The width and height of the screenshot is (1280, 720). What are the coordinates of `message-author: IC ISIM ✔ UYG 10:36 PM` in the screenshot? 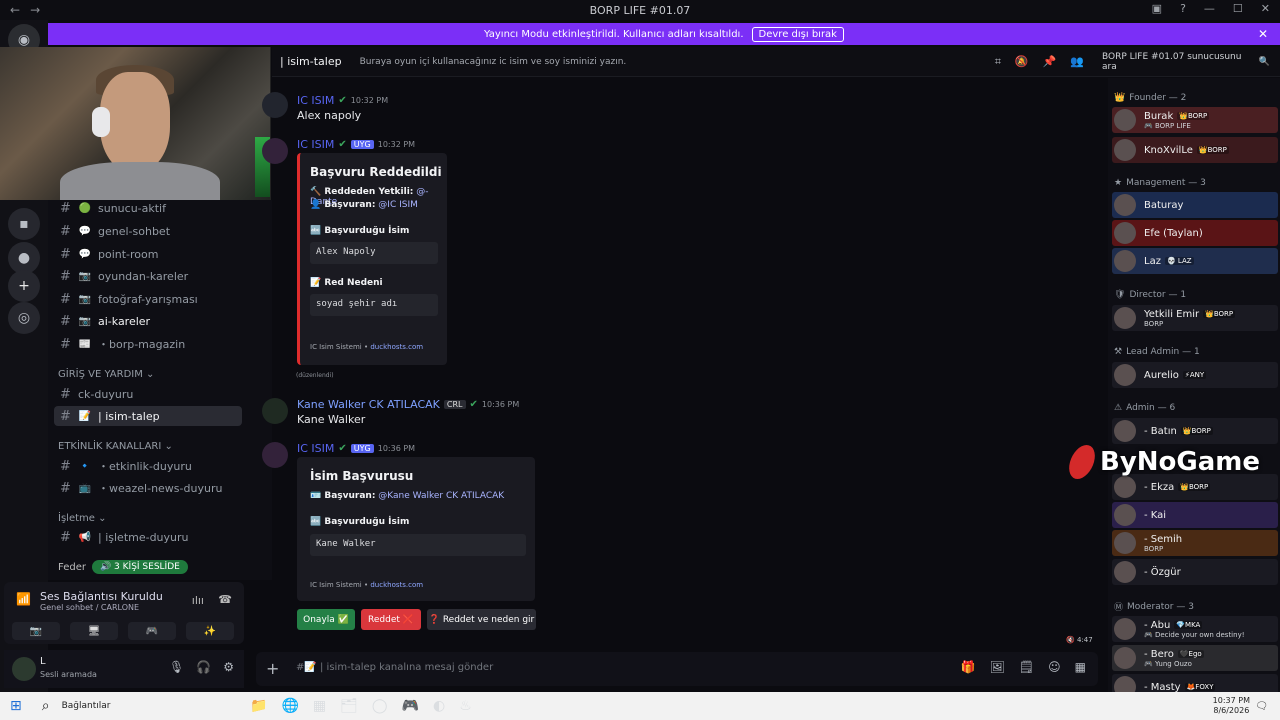 It's located at (356, 448).